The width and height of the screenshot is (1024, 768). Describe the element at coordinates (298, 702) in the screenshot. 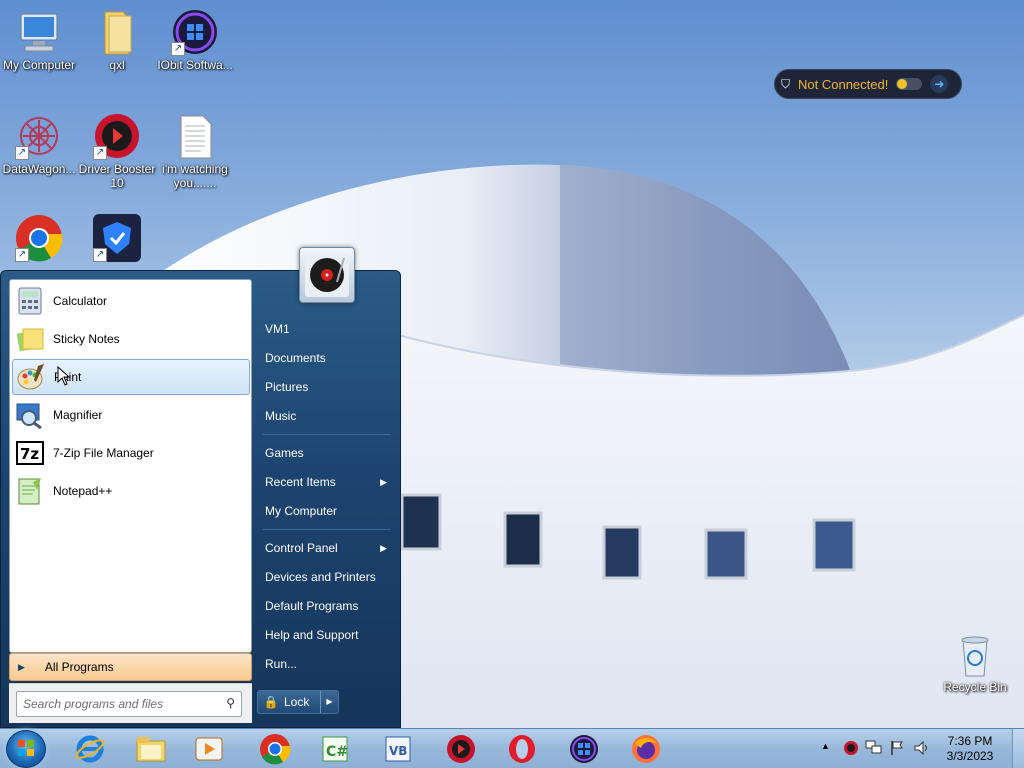

I see `lock-button: 🔒 Lock ▶` at that location.